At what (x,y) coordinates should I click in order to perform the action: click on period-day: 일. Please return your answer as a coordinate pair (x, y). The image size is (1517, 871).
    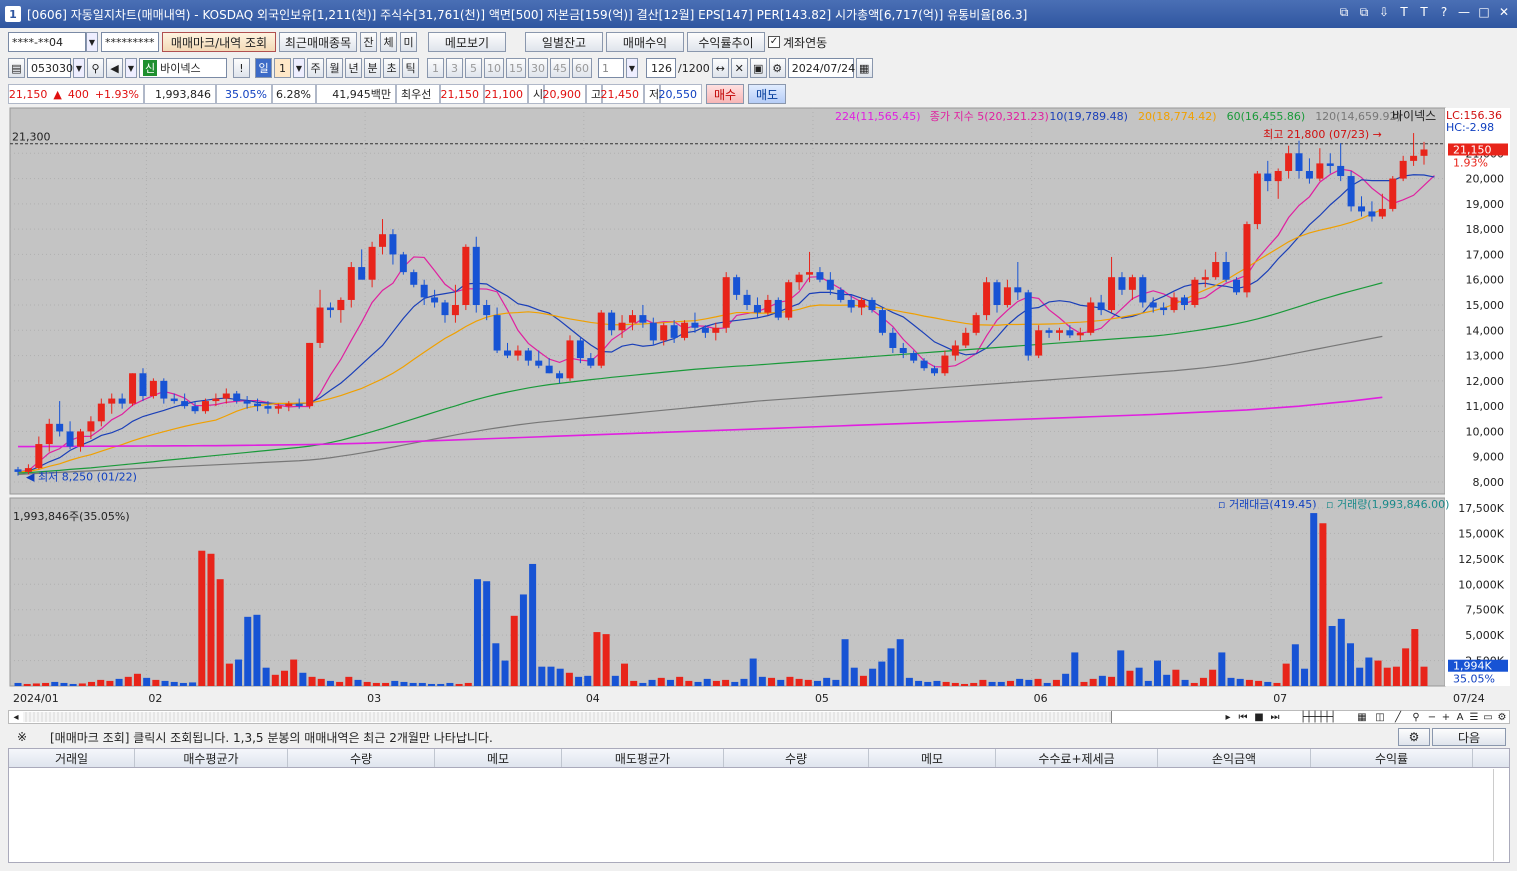
    Looking at the image, I should click on (263, 68).